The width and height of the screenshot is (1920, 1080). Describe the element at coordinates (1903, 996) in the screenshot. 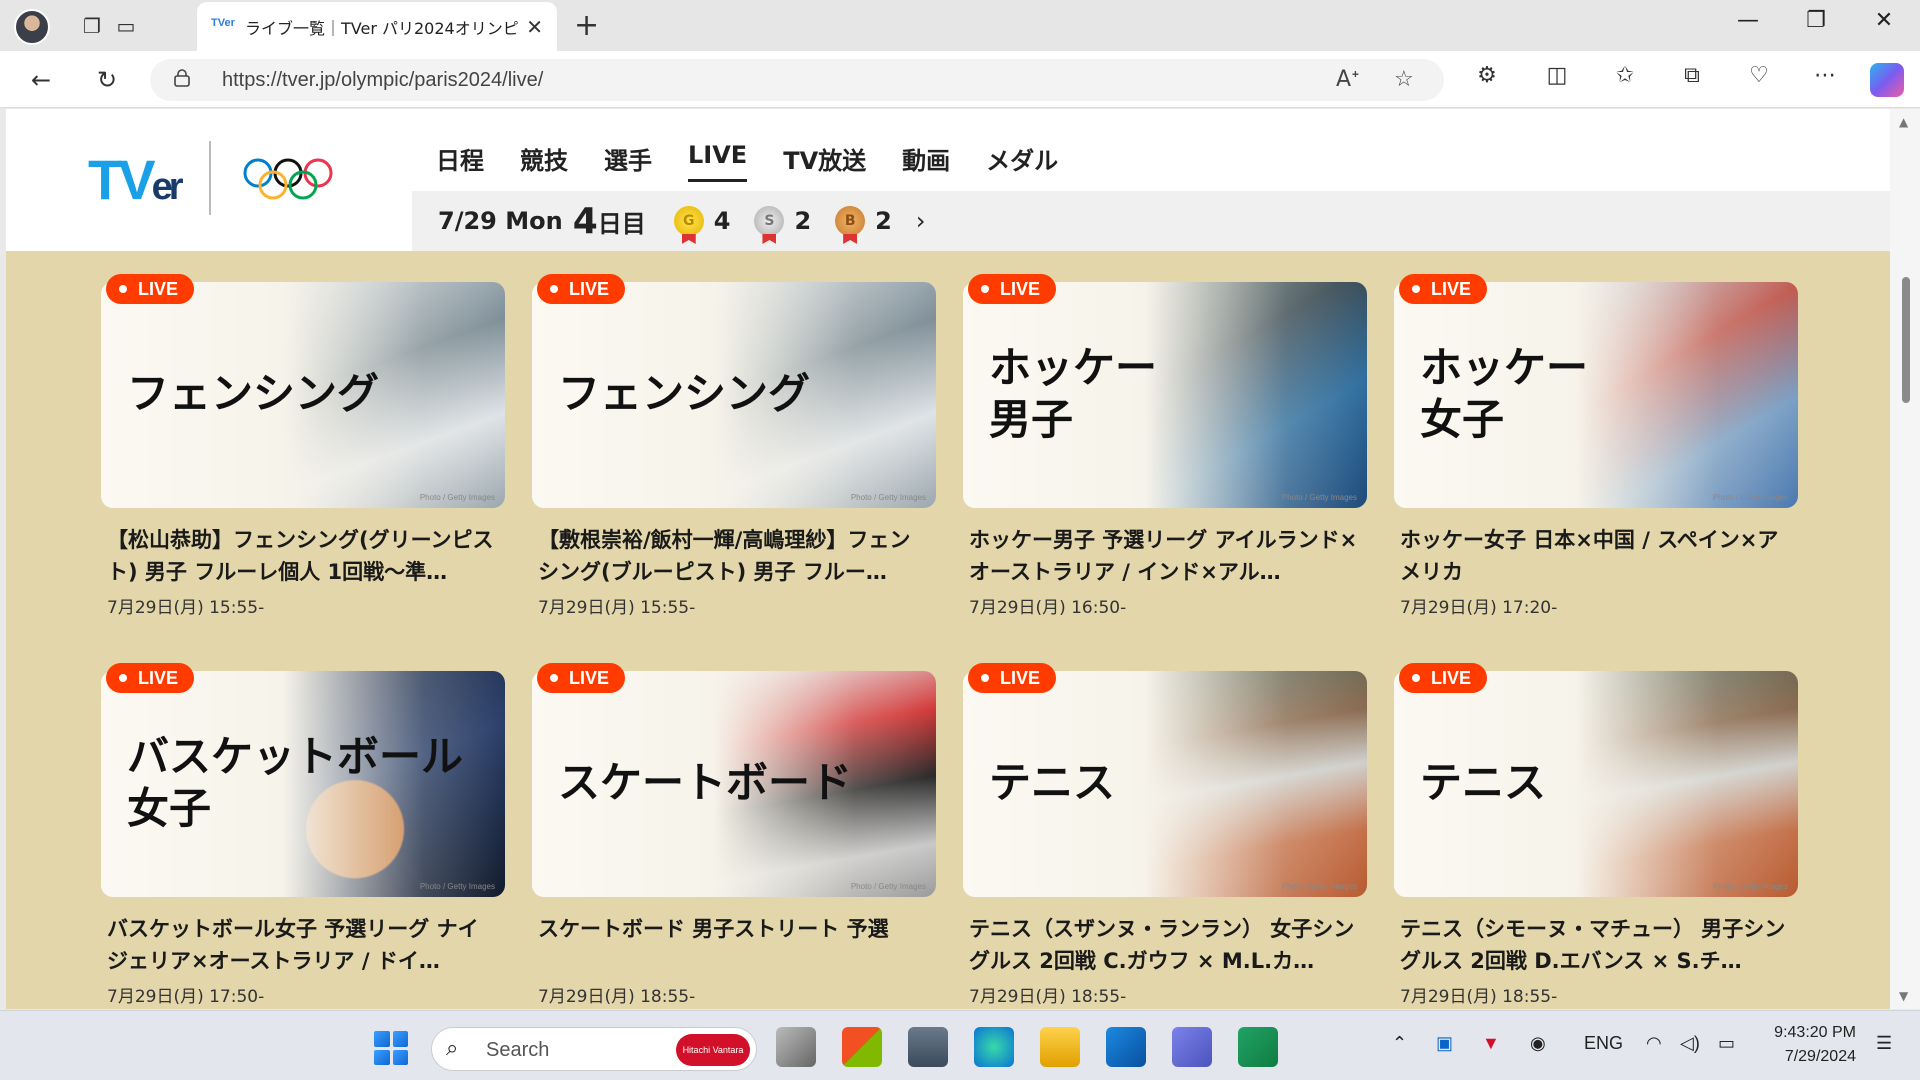

I see `scroll-down-icon: ▼` at that location.